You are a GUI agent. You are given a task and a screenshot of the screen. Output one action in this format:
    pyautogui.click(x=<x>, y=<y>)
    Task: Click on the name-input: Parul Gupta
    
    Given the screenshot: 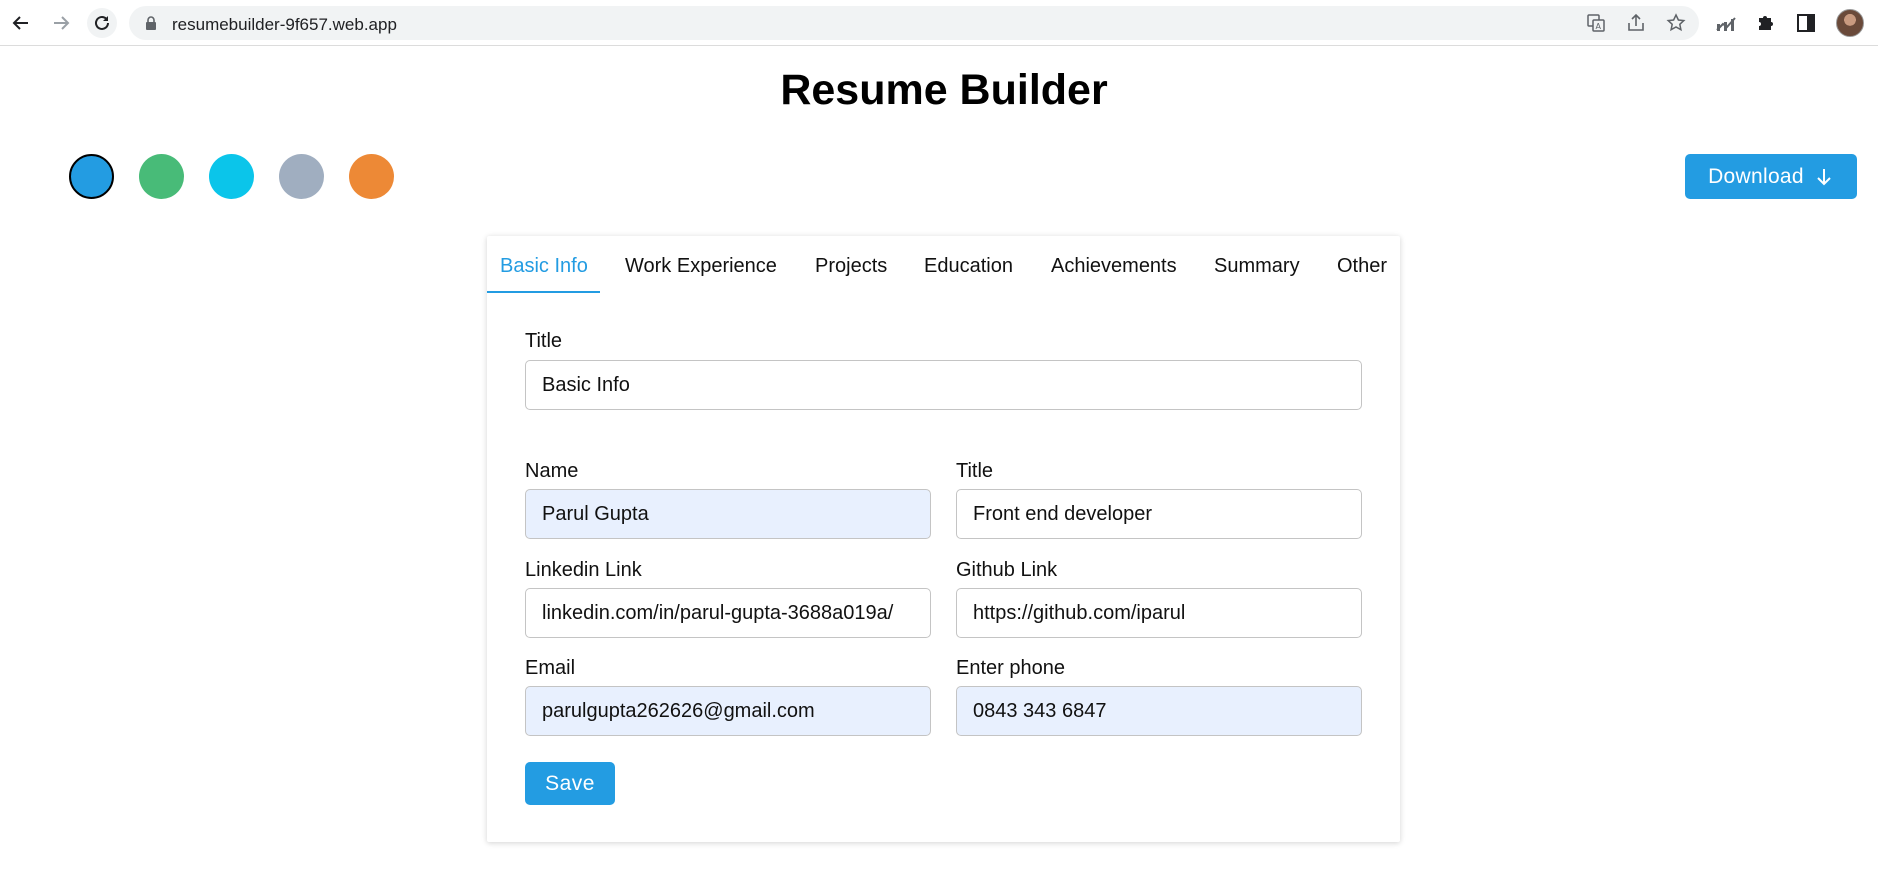 What is the action you would take?
    pyautogui.click(x=728, y=514)
    